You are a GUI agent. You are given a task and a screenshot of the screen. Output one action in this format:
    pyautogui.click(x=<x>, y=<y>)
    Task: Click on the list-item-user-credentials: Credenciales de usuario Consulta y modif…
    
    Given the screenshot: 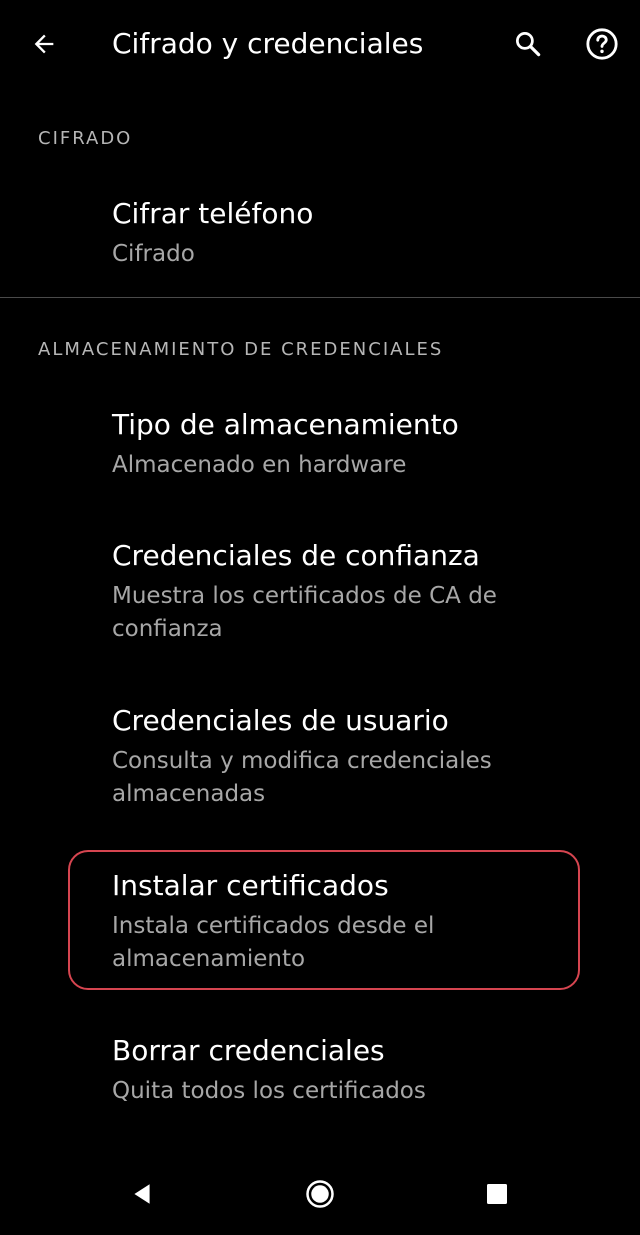 What is the action you would take?
    pyautogui.click(x=342, y=757)
    